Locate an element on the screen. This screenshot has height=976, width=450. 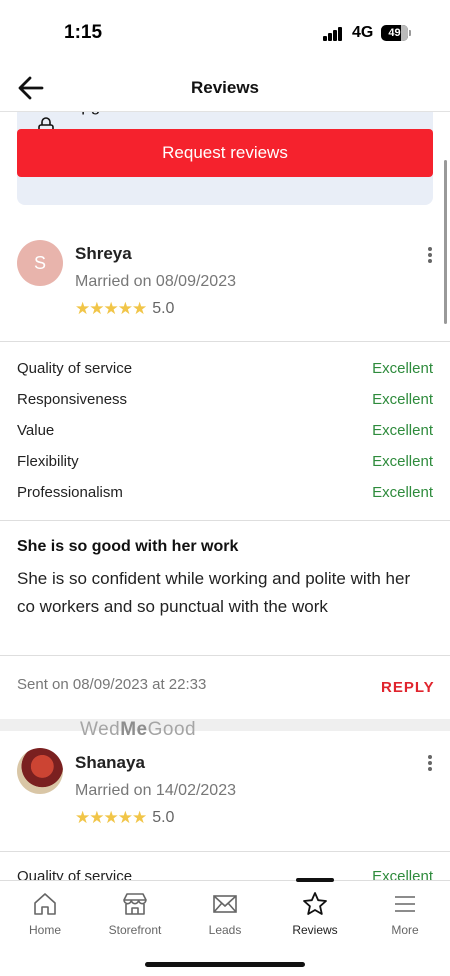
nav-label: Storefront is located at coordinates (135, 930).